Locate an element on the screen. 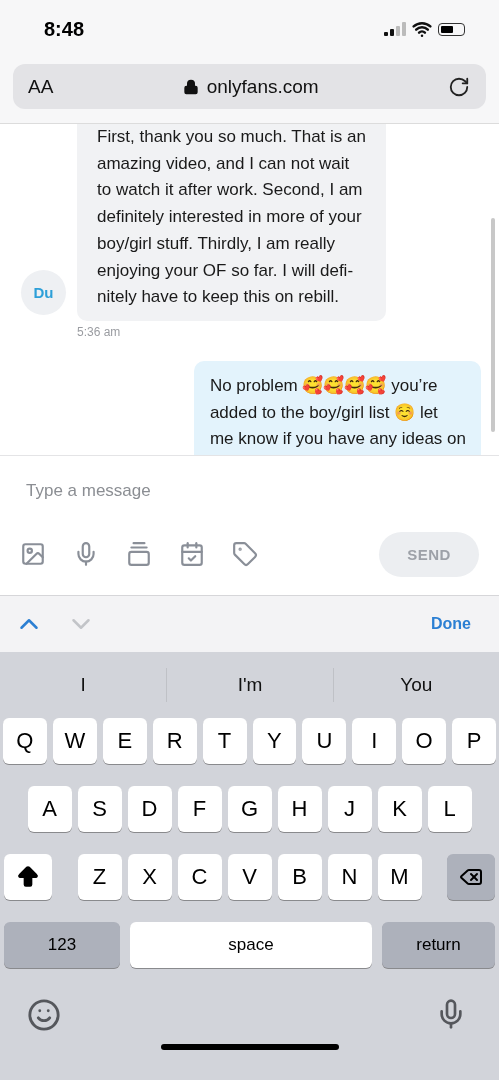 The width and height of the screenshot is (499, 1080). keyboard-key: C is located at coordinates (199, 877).